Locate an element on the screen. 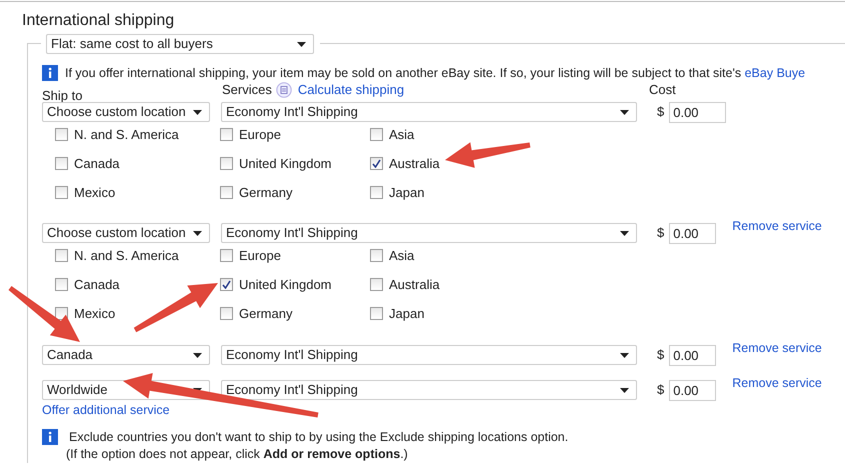  column-label: Services is located at coordinates (247, 90).